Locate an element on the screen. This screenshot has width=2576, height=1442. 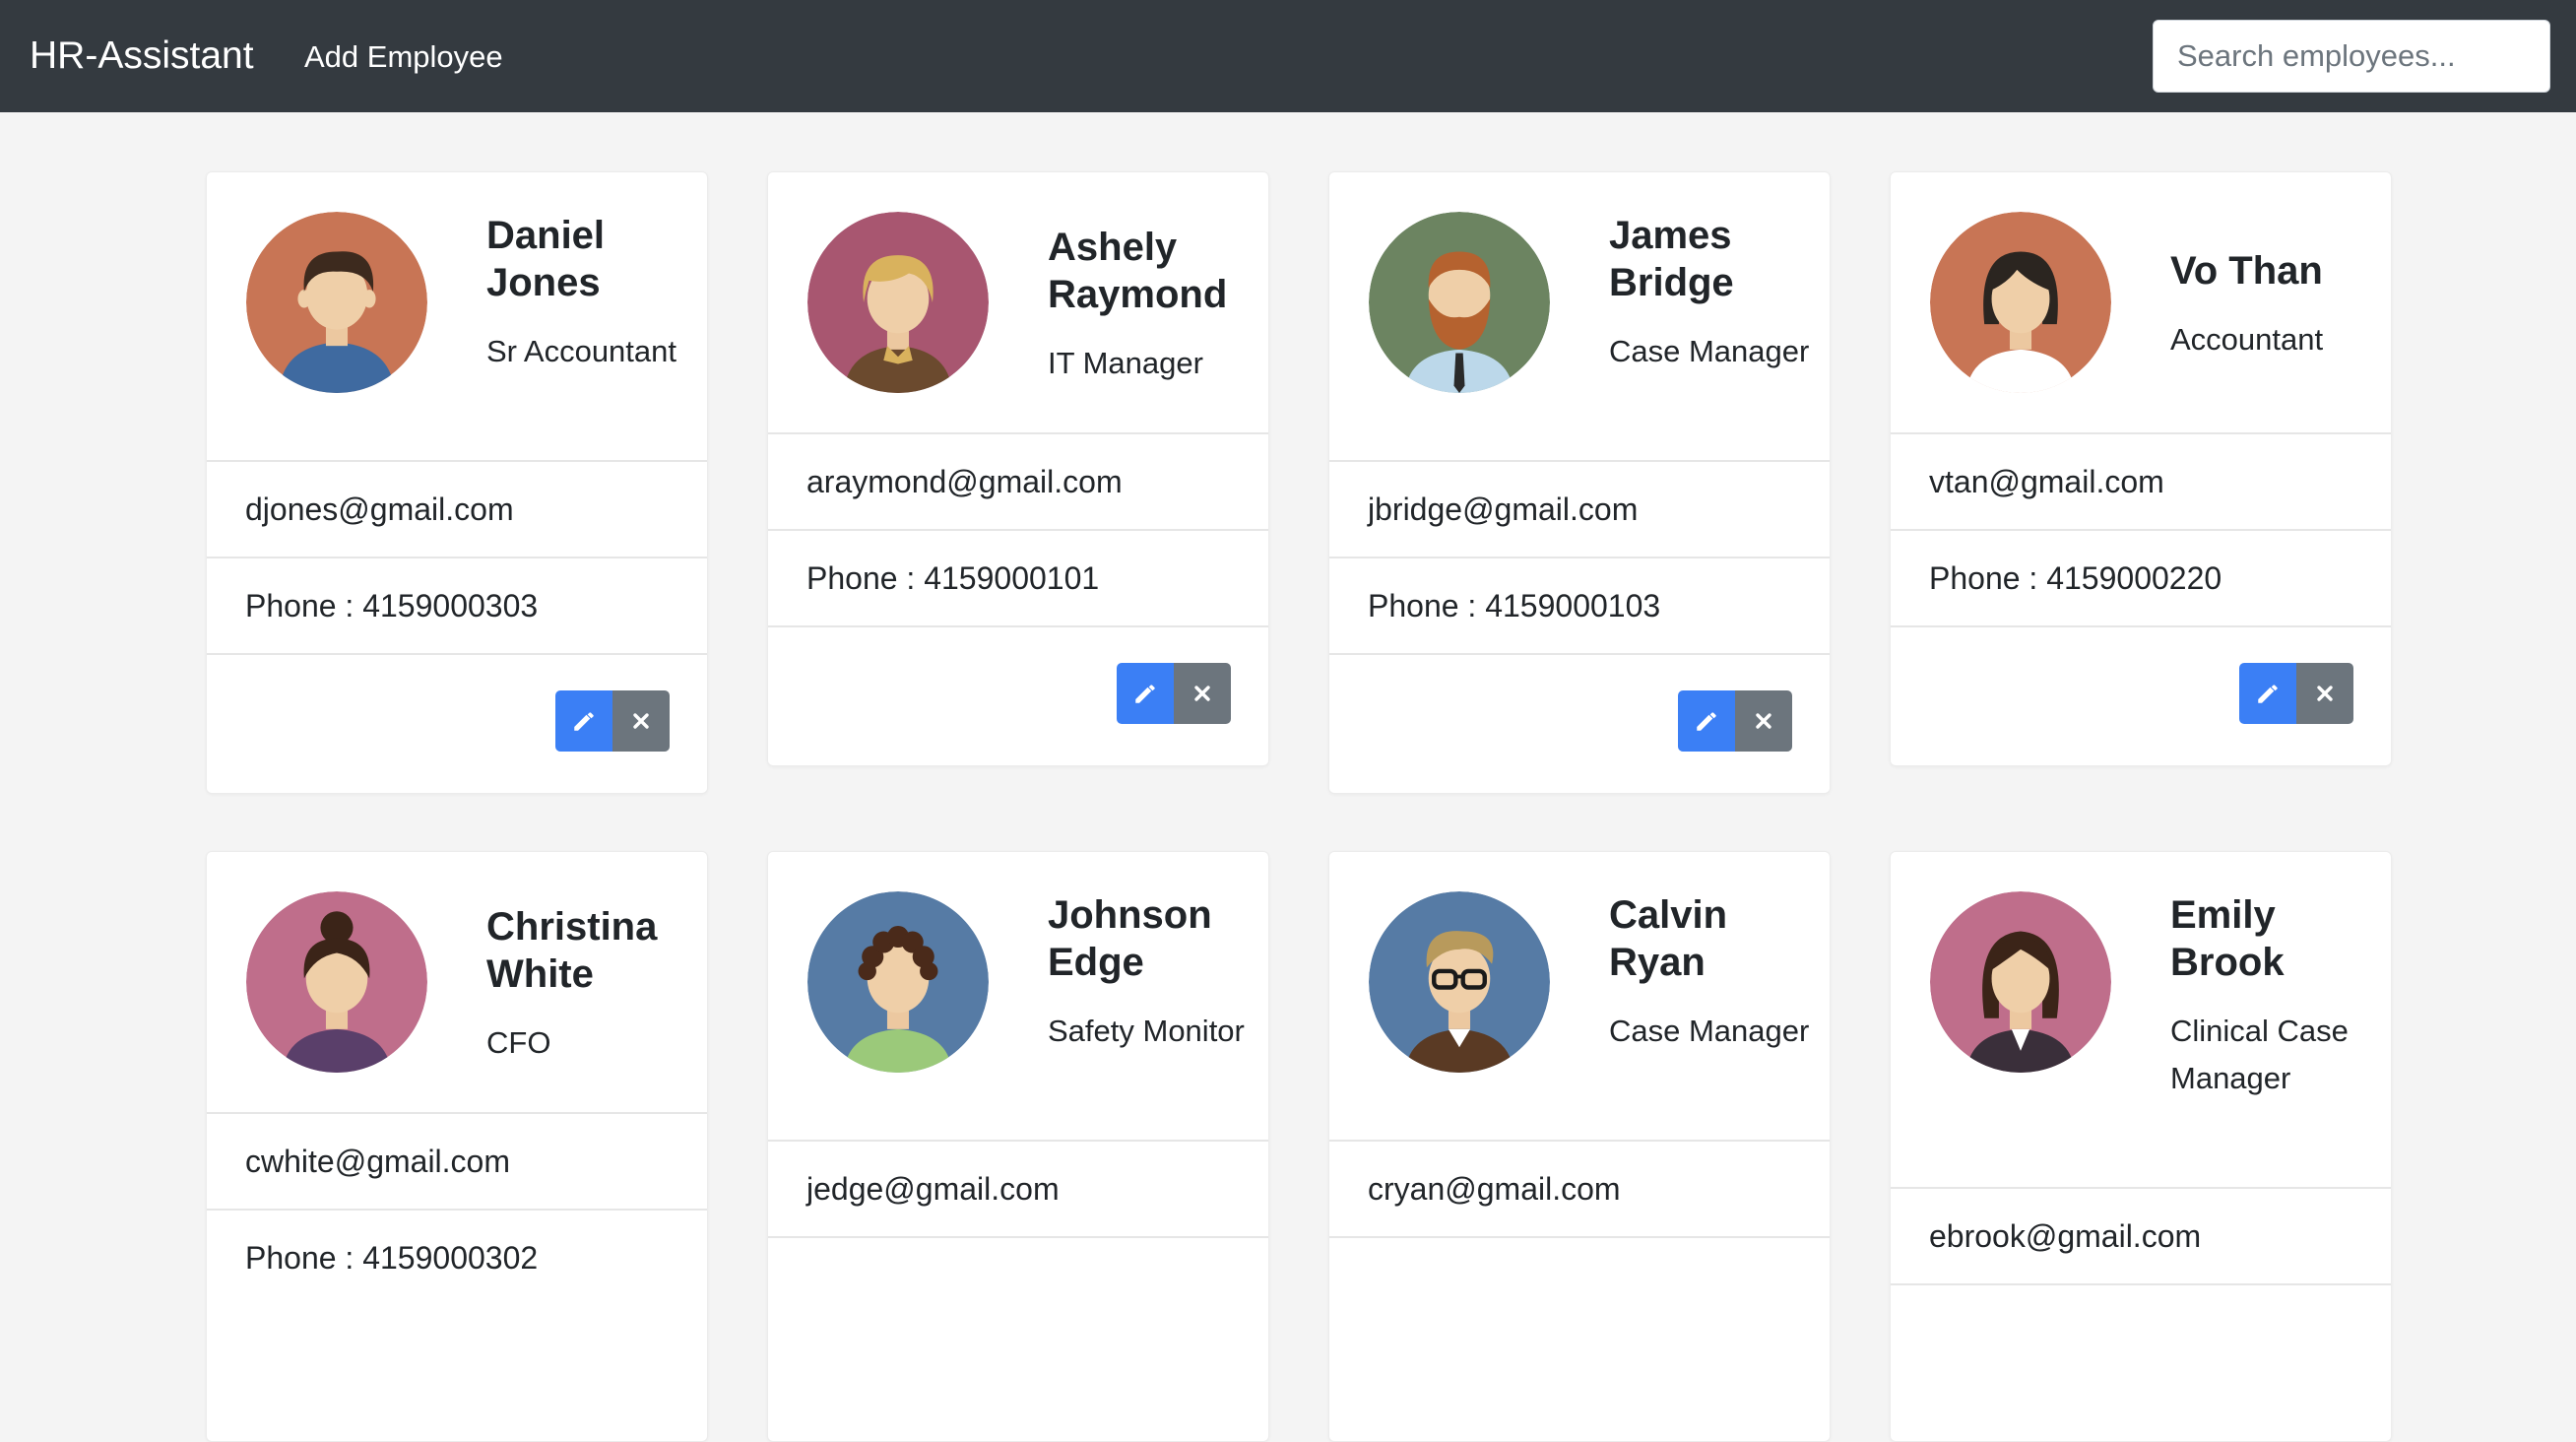
employee-name: Calvin Ryan is located at coordinates (1668, 938).